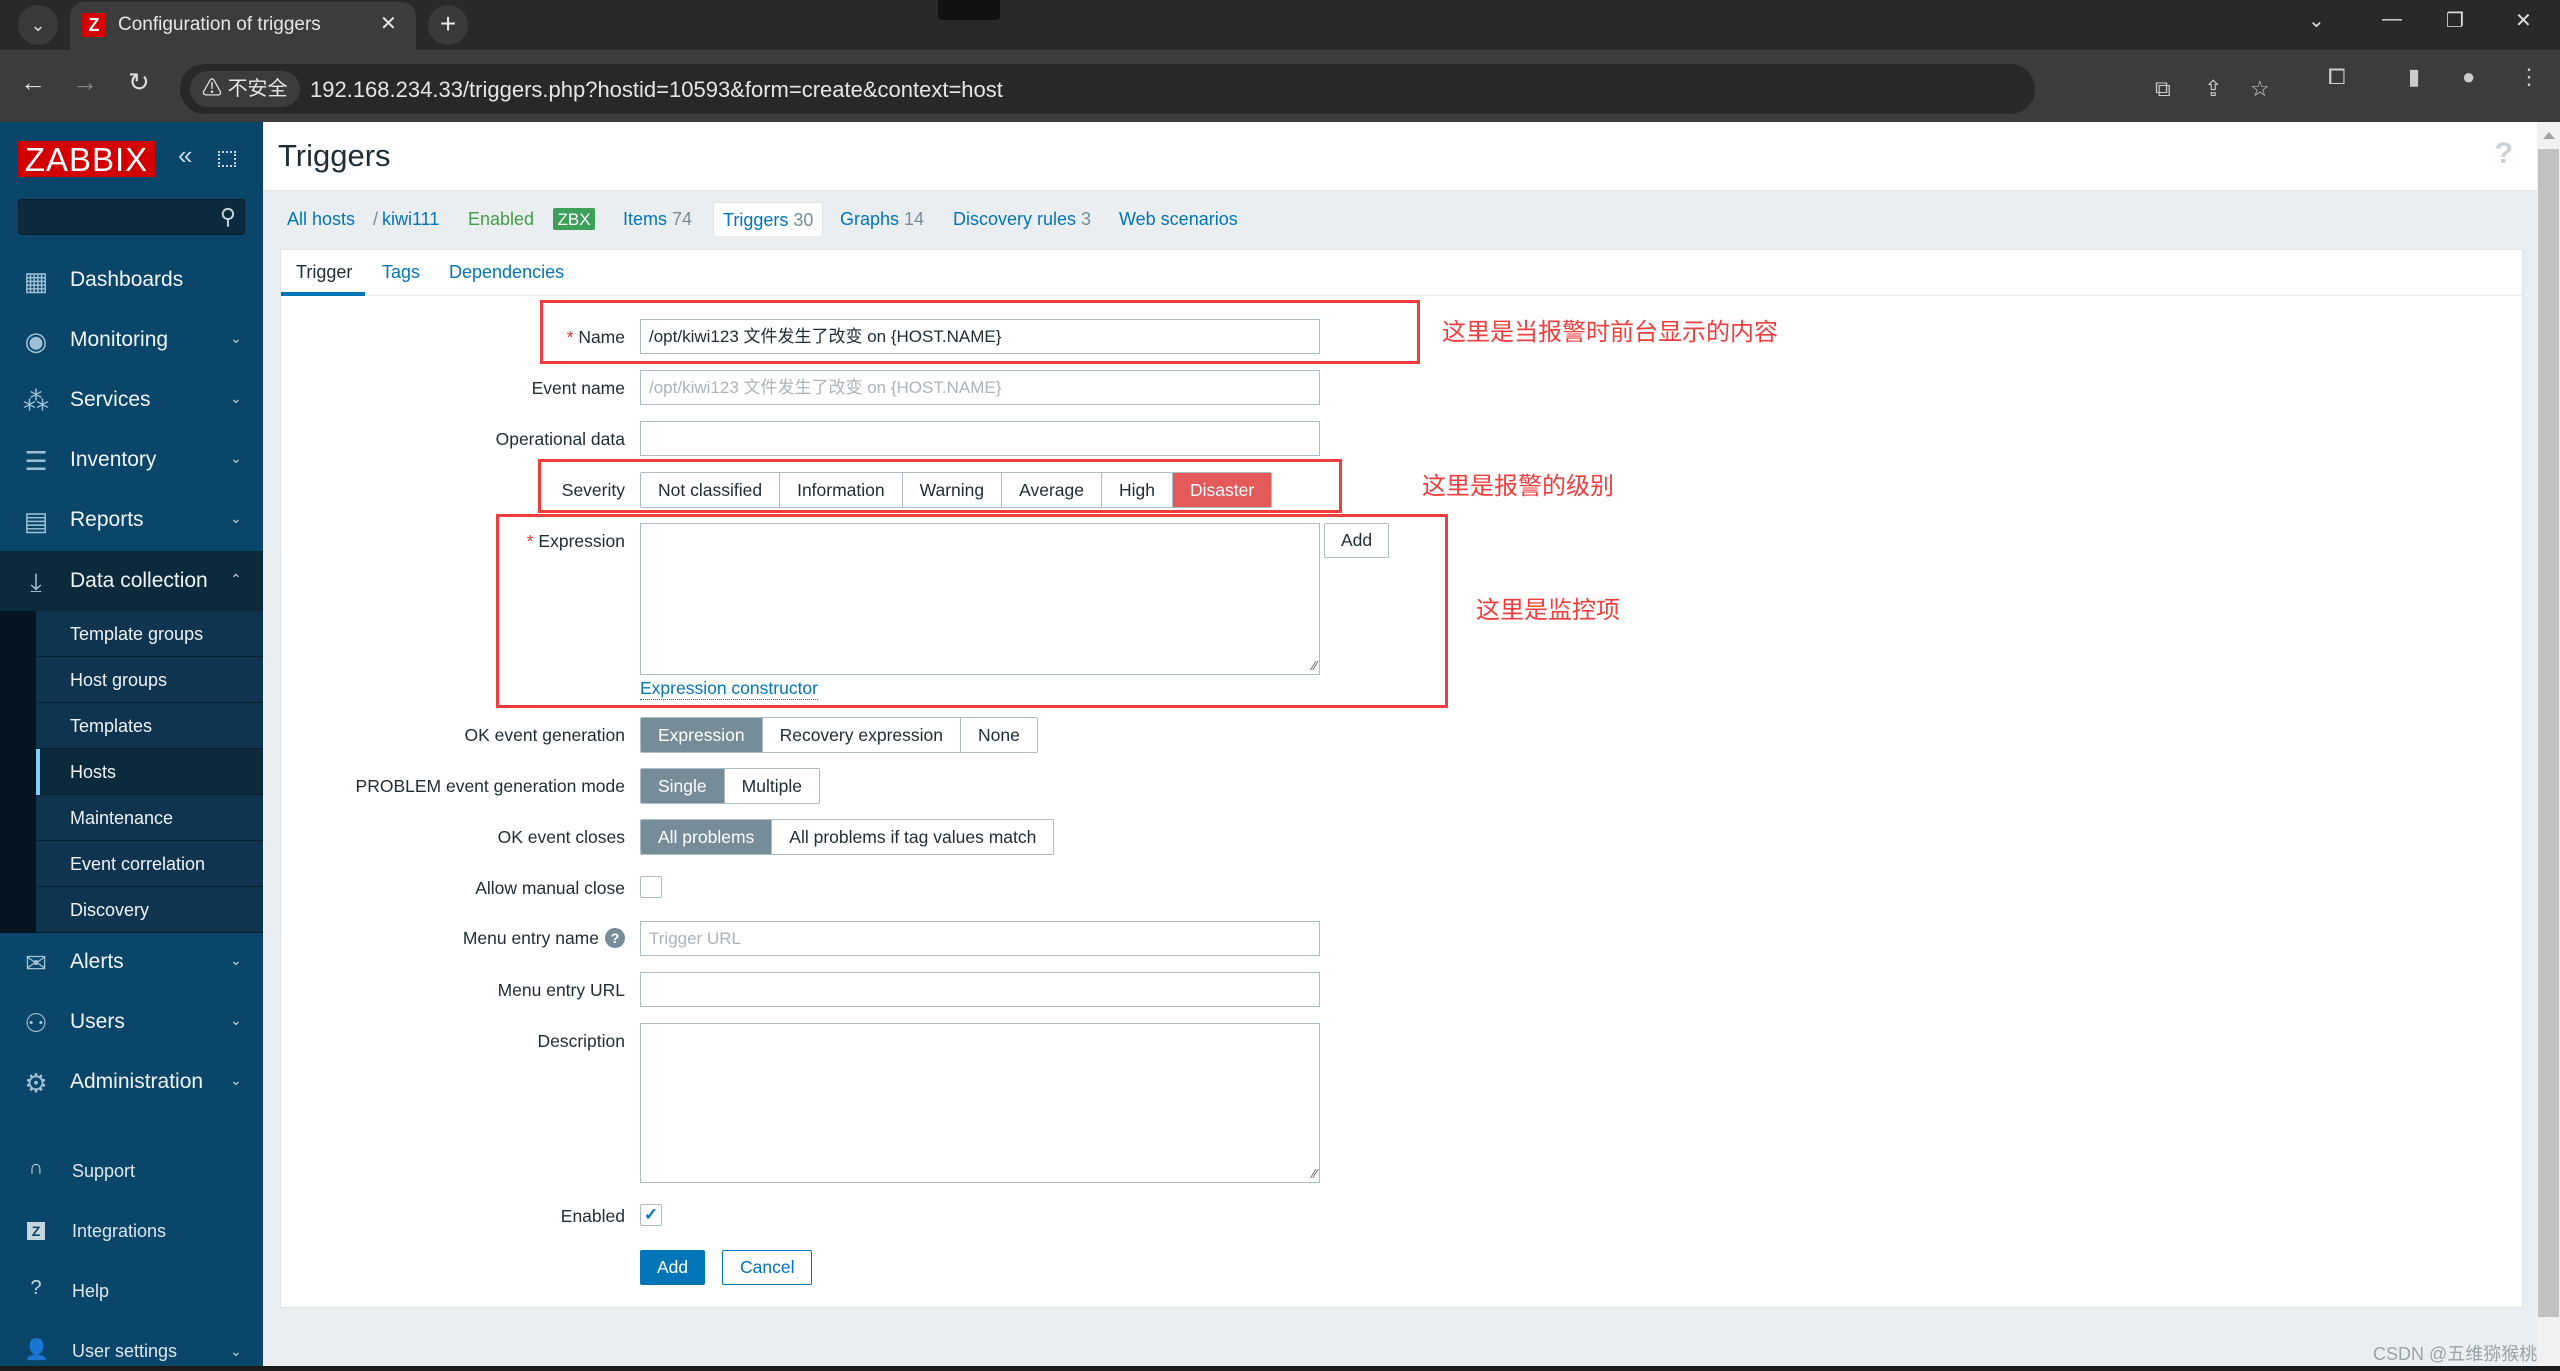  What do you see at coordinates (185, 155) in the screenshot?
I see `collapse-sidebar-icon: «` at bounding box center [185, 155].